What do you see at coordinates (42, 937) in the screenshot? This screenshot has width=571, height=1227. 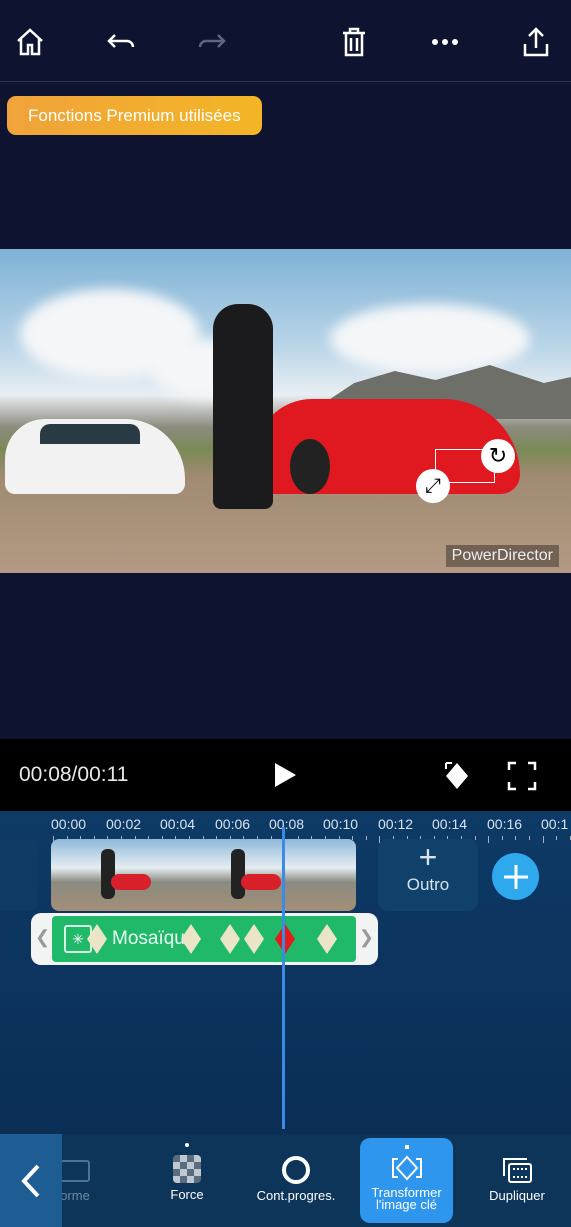 I see `trim-left-handle: ❮` at bounding box center [42, 937].